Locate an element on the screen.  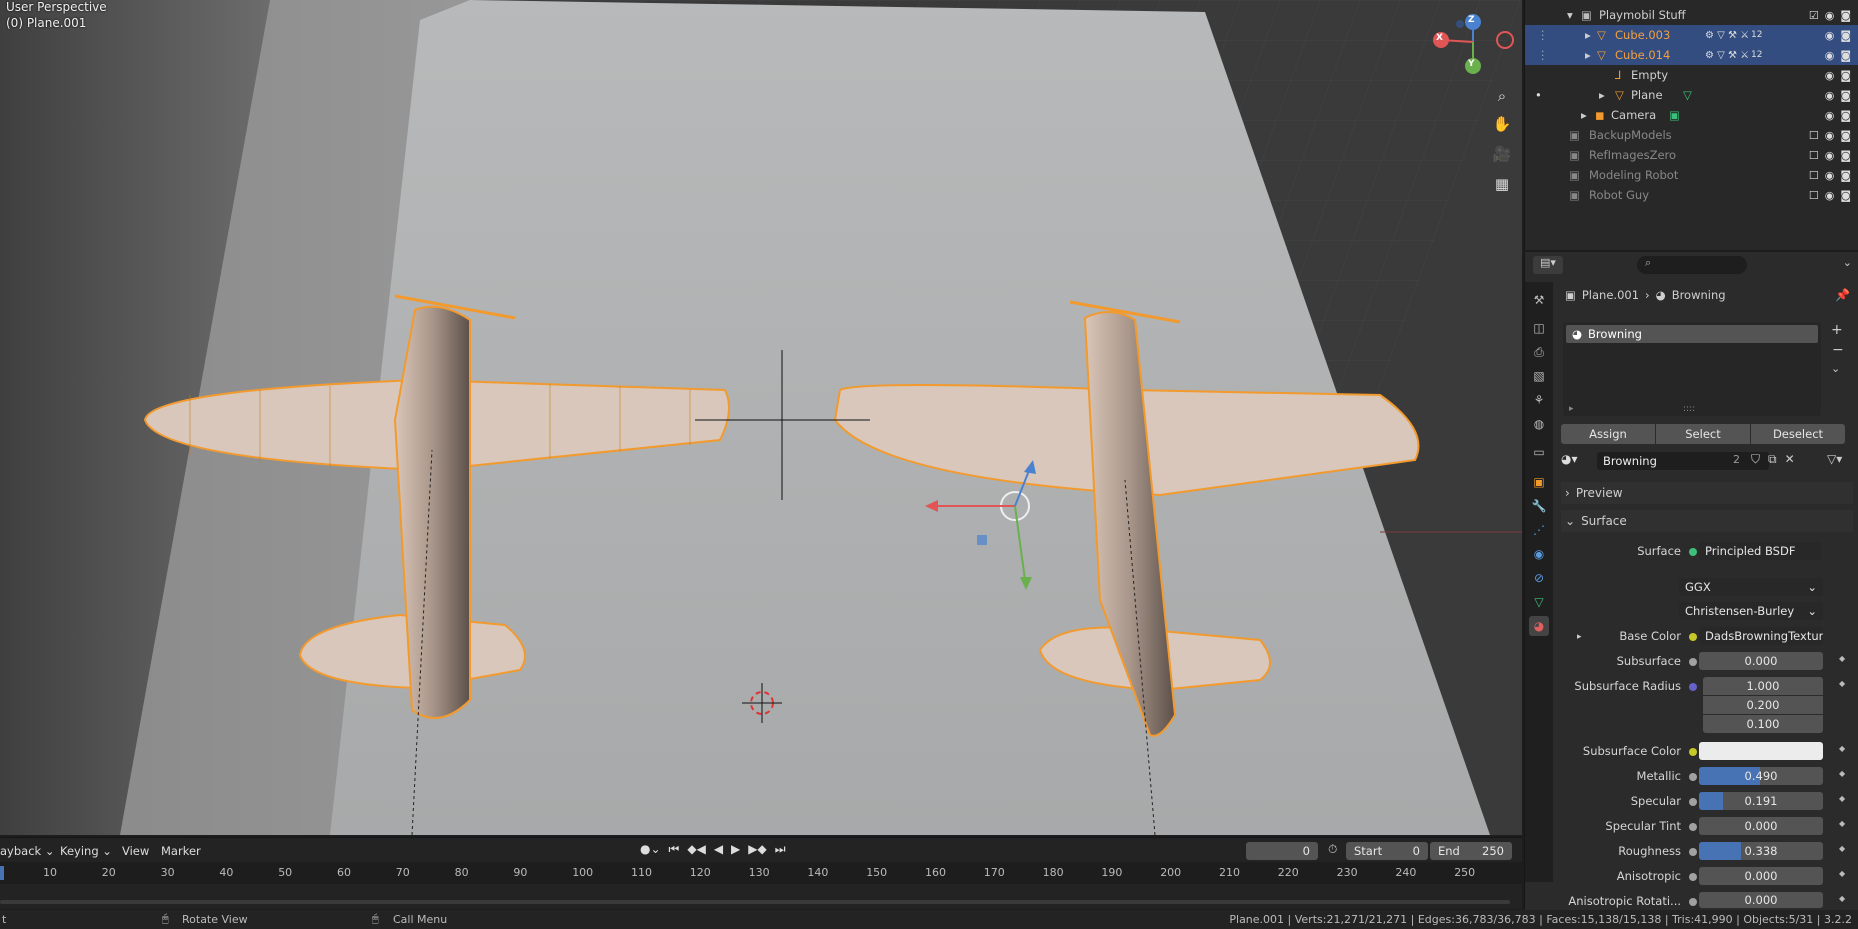
surface-shader-field: Principled BSDF is located at coordinates (1760, 551).